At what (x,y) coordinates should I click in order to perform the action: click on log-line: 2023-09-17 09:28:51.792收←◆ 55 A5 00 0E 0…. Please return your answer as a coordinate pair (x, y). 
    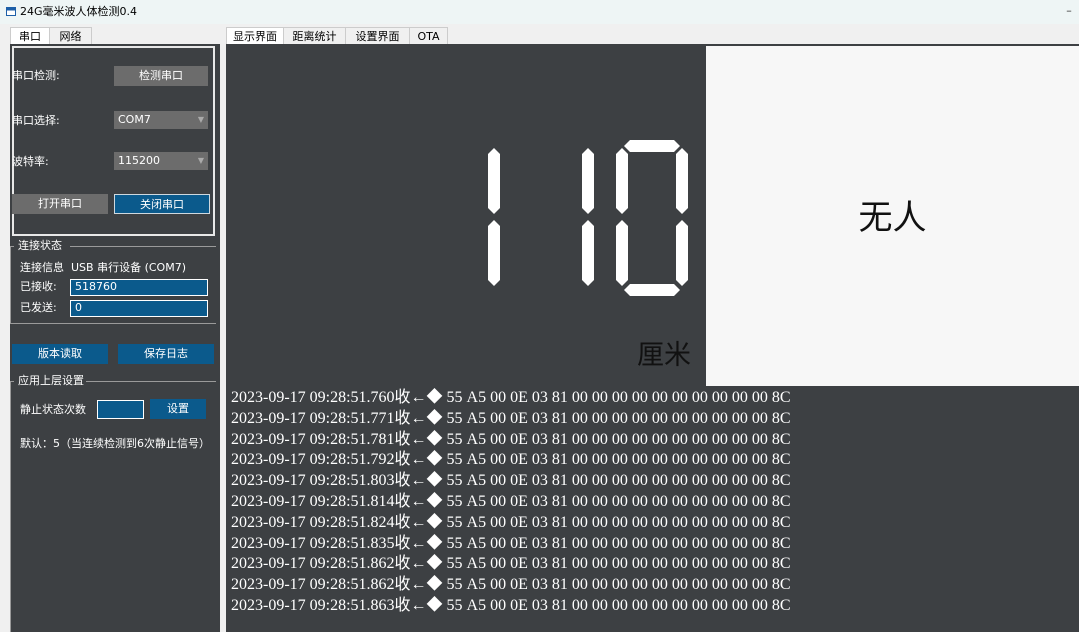
    Looking at the image, I should click on (511, 460).